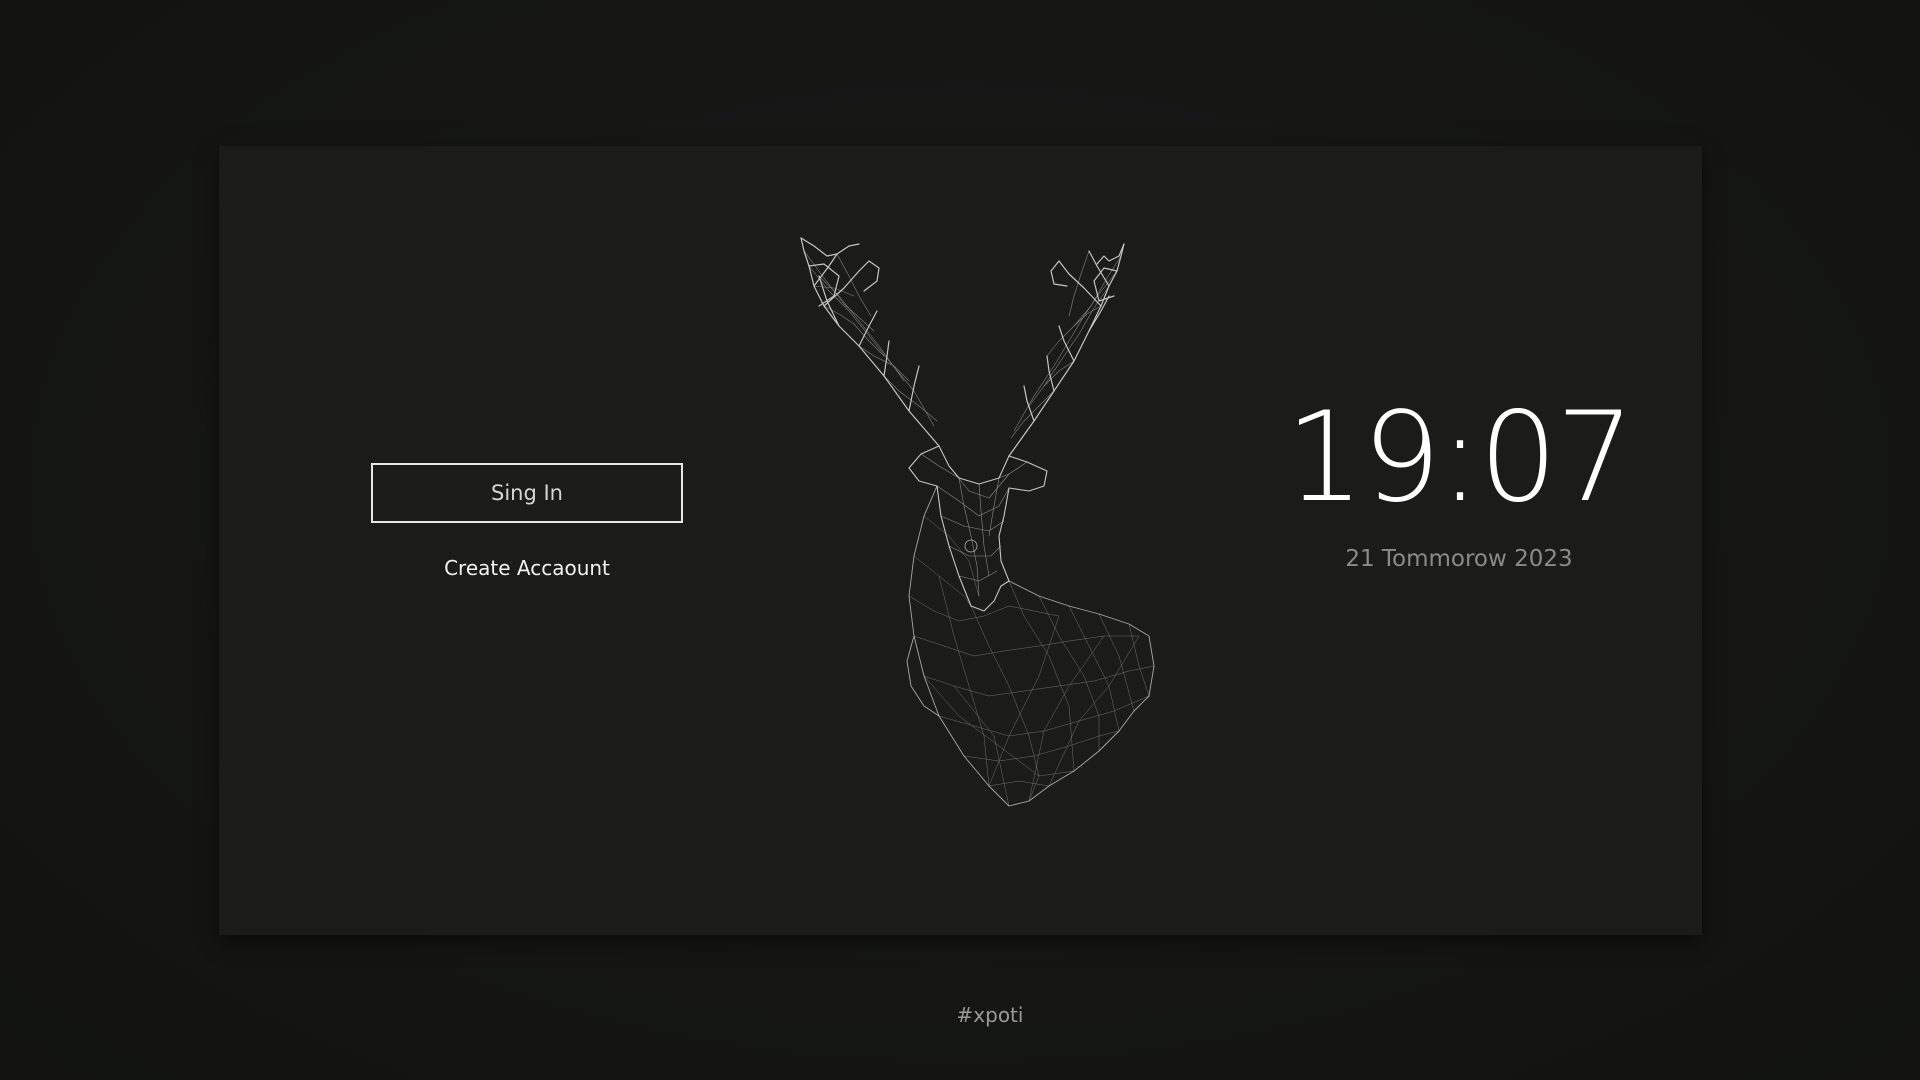 This screenshot has width=1920, height=1080. What do you see at coordinates (1459, 458) in the screenshot?
I see `clock-time: 19:07` at bounding box center [1459, 458].